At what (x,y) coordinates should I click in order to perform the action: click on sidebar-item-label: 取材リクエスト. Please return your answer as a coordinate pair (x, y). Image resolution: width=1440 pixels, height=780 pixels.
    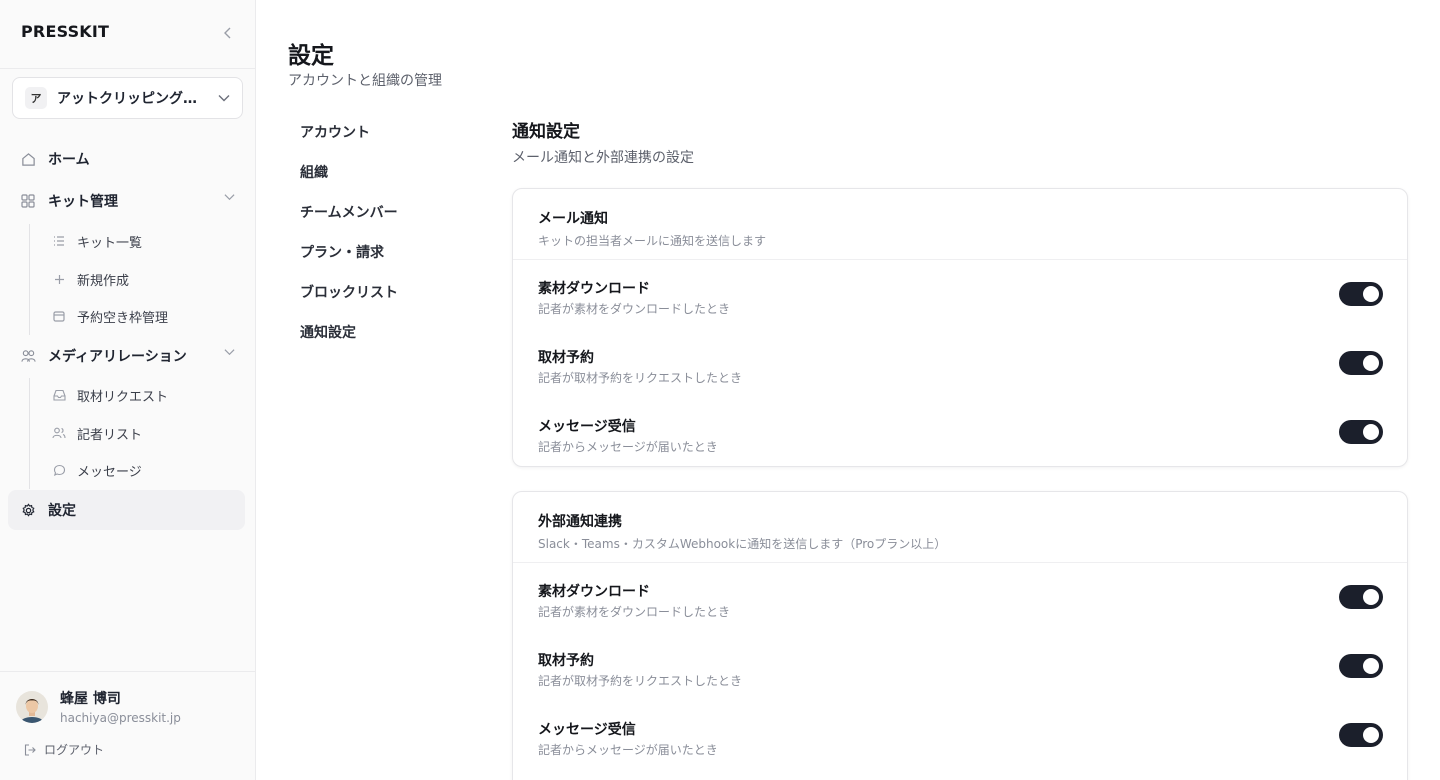
    Looking at the image, I should click on (123, 397).